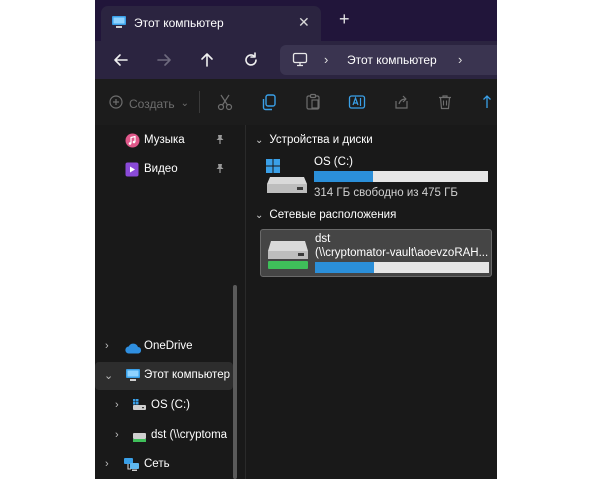  Describe the element at coordinates (207, 60) in the screenshot. I see `up-arrow-icon` at that location.